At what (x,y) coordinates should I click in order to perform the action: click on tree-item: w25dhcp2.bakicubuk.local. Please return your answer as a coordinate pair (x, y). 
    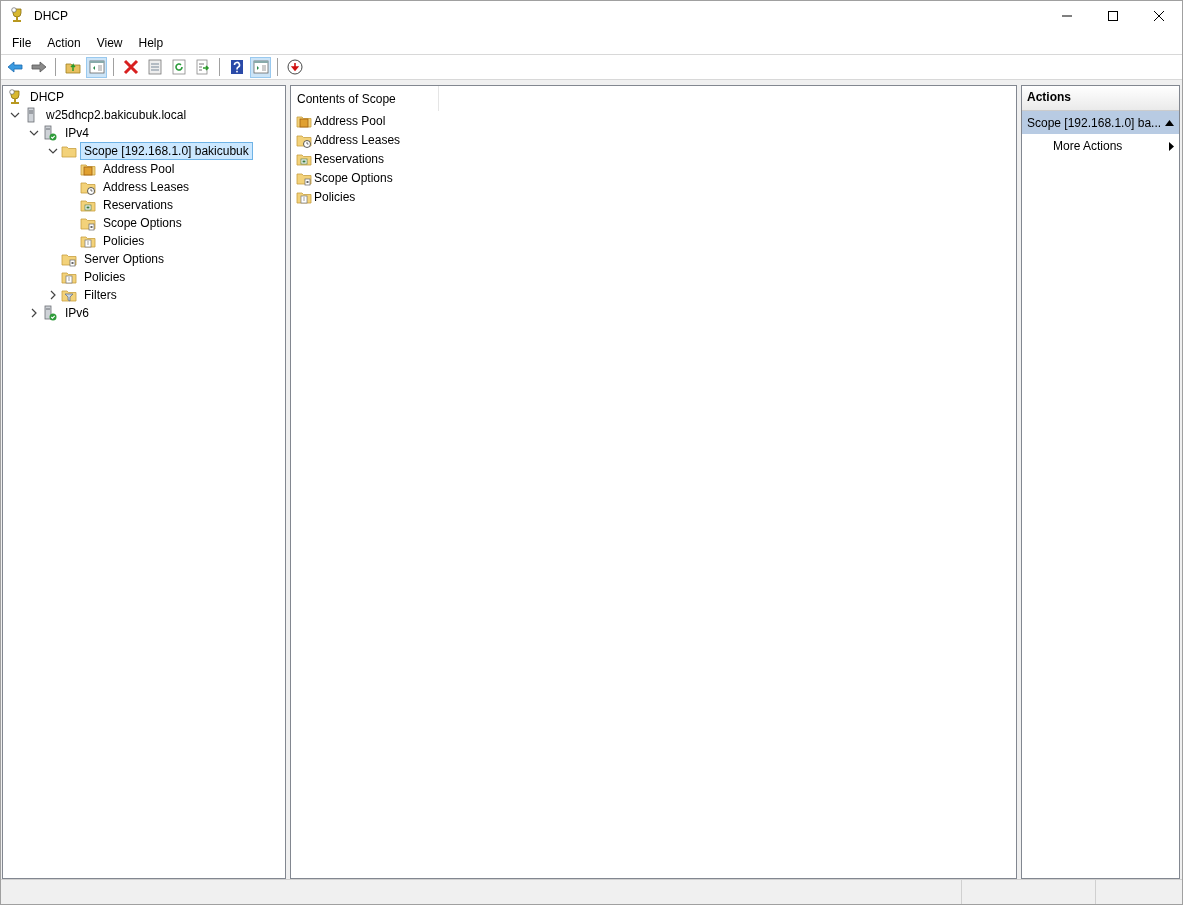
    Looking at the image, I should click on (116, 115).